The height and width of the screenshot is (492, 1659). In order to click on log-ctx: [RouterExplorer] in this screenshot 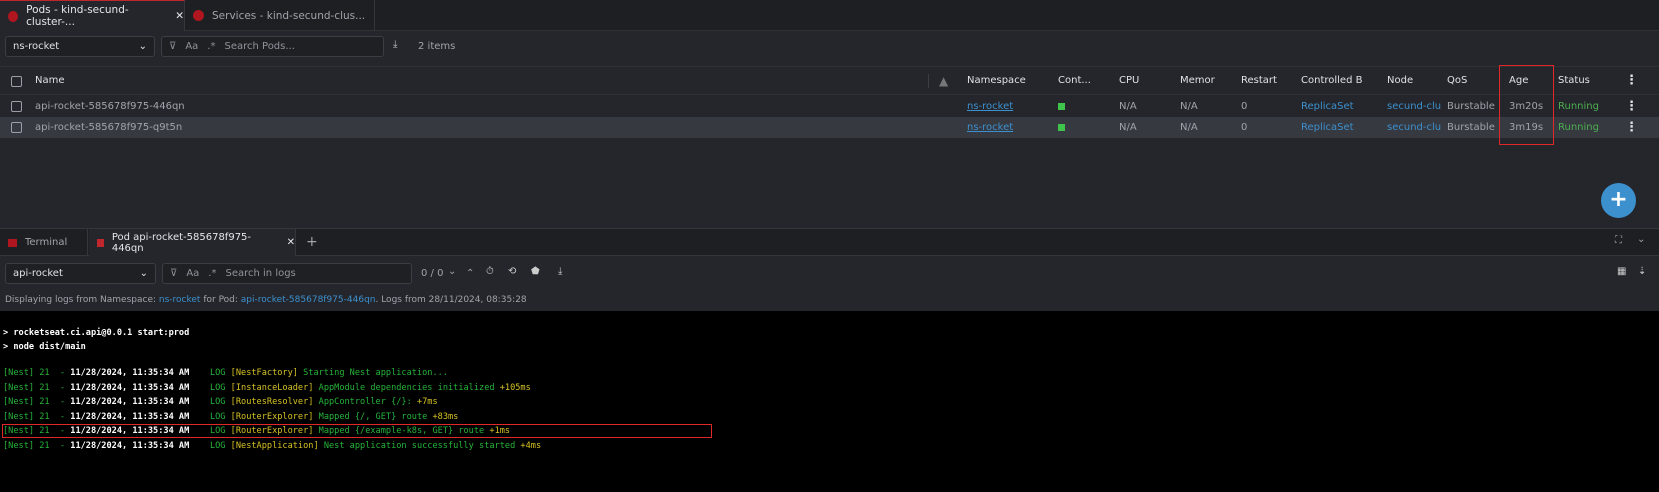, I will do `click(274, 416)`.